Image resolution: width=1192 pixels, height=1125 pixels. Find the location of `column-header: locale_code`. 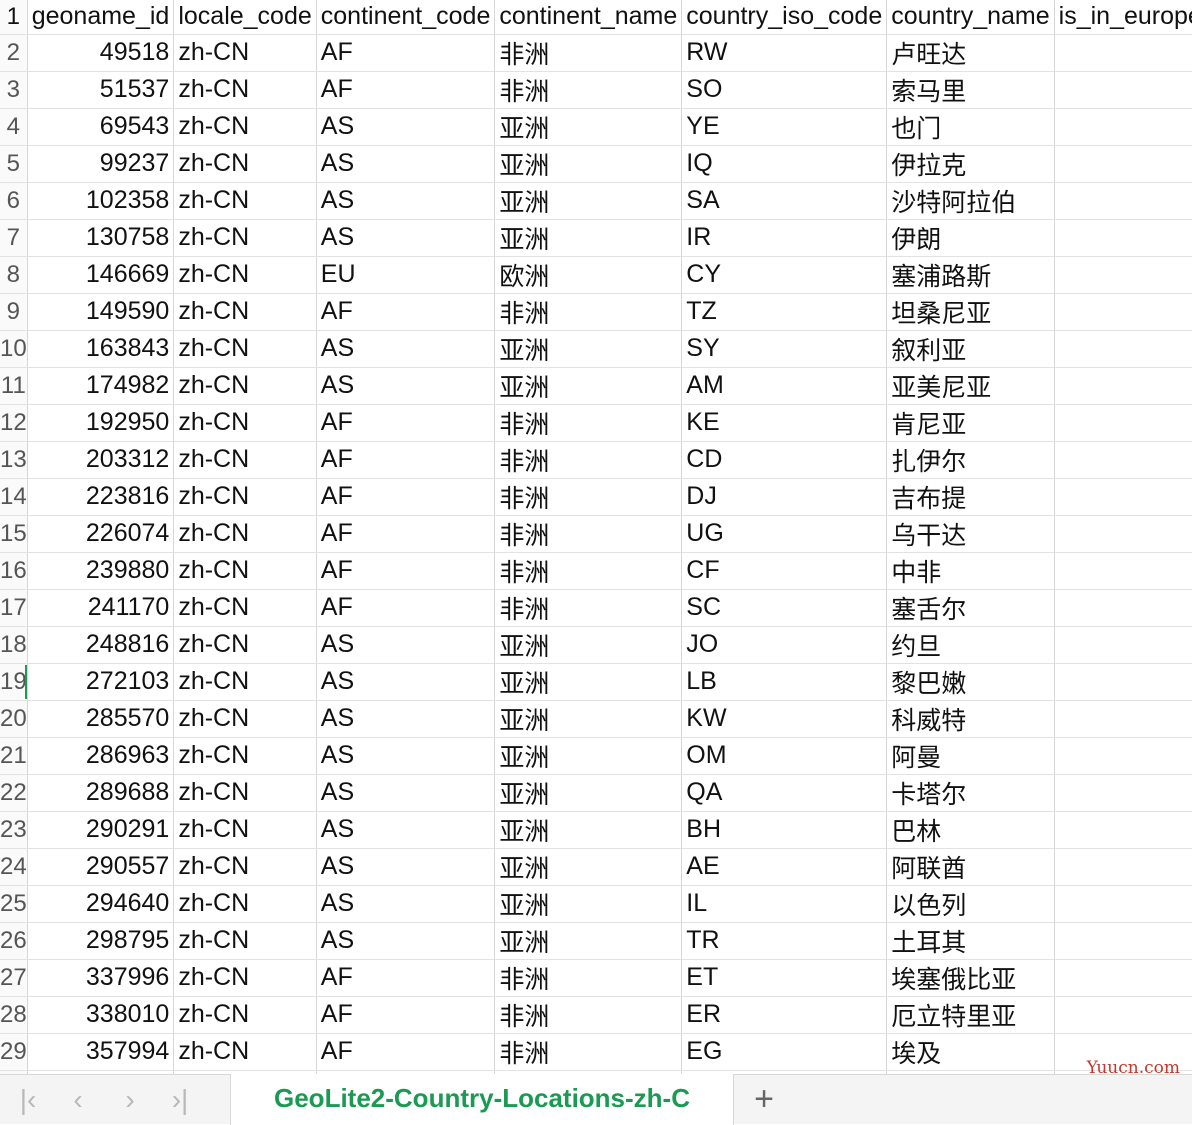

column-header: locale_code is located at coordinates (245, 17).